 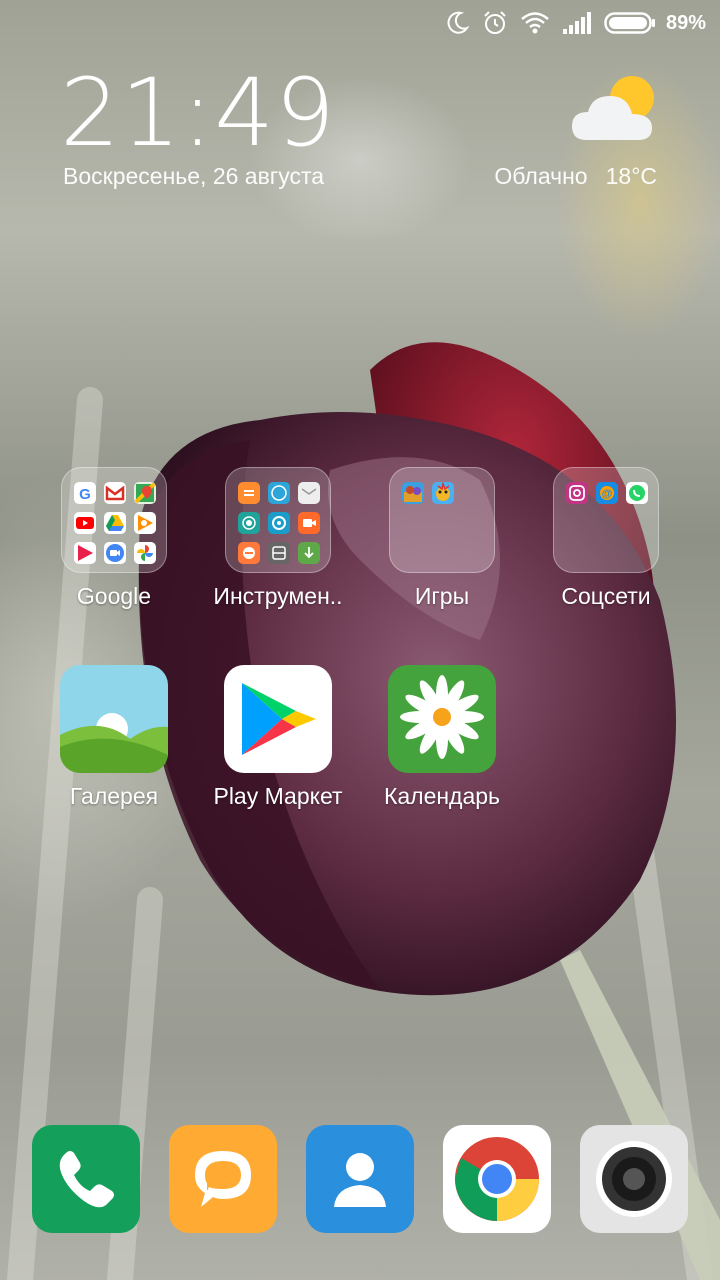 What do you see at coordinates (114, 719) in the screenshot?
I see `gallery-icon` at bounding box center [114, 719].